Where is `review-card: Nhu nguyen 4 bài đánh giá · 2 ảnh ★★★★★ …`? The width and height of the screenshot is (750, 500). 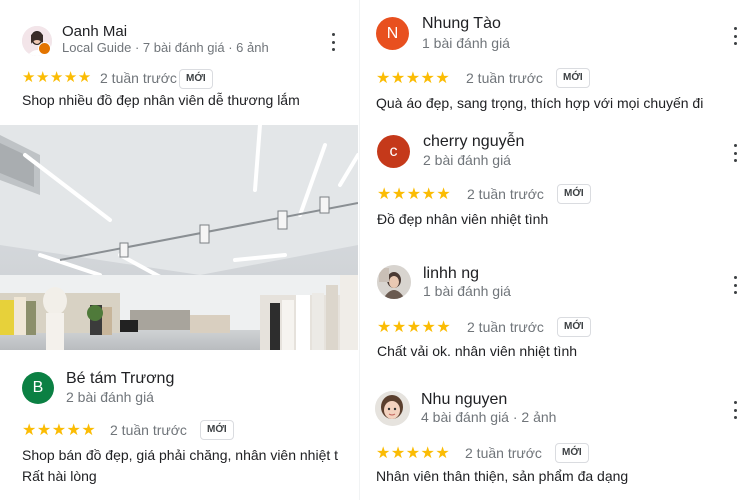
review-card: Nhu nguyen 4 bài đánh giá · 2 ảnh ★★★★★ … is located at coordinates (555, 437).